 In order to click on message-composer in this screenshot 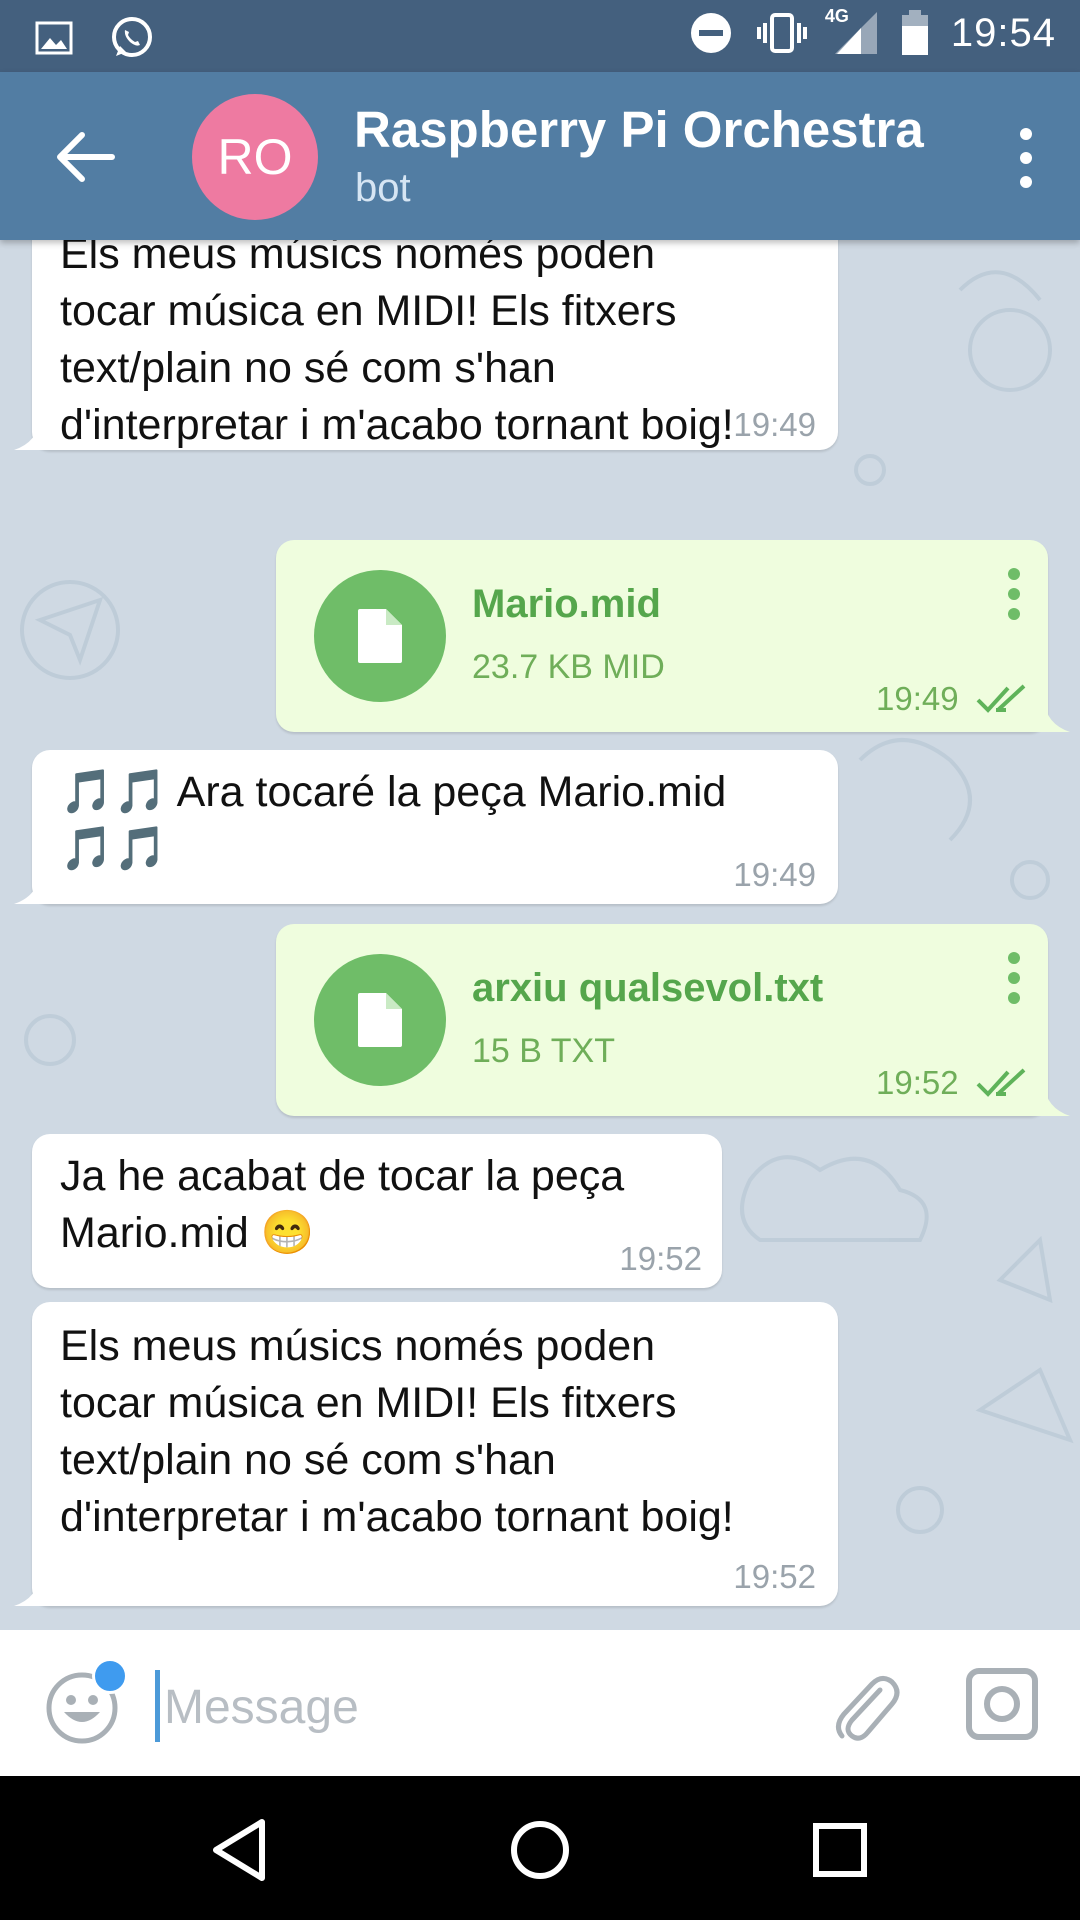, I will do `click(540, 1703)`.